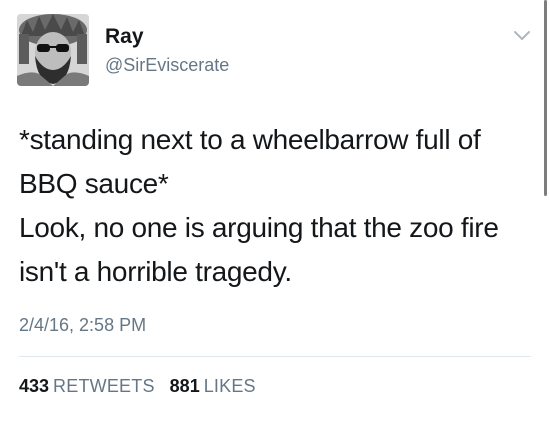 This screenshot has height=421, width=550. What do you see at coordinates (545, 98) in the screenshot?
I see `scrollbar` at bounding box center [545, 98].